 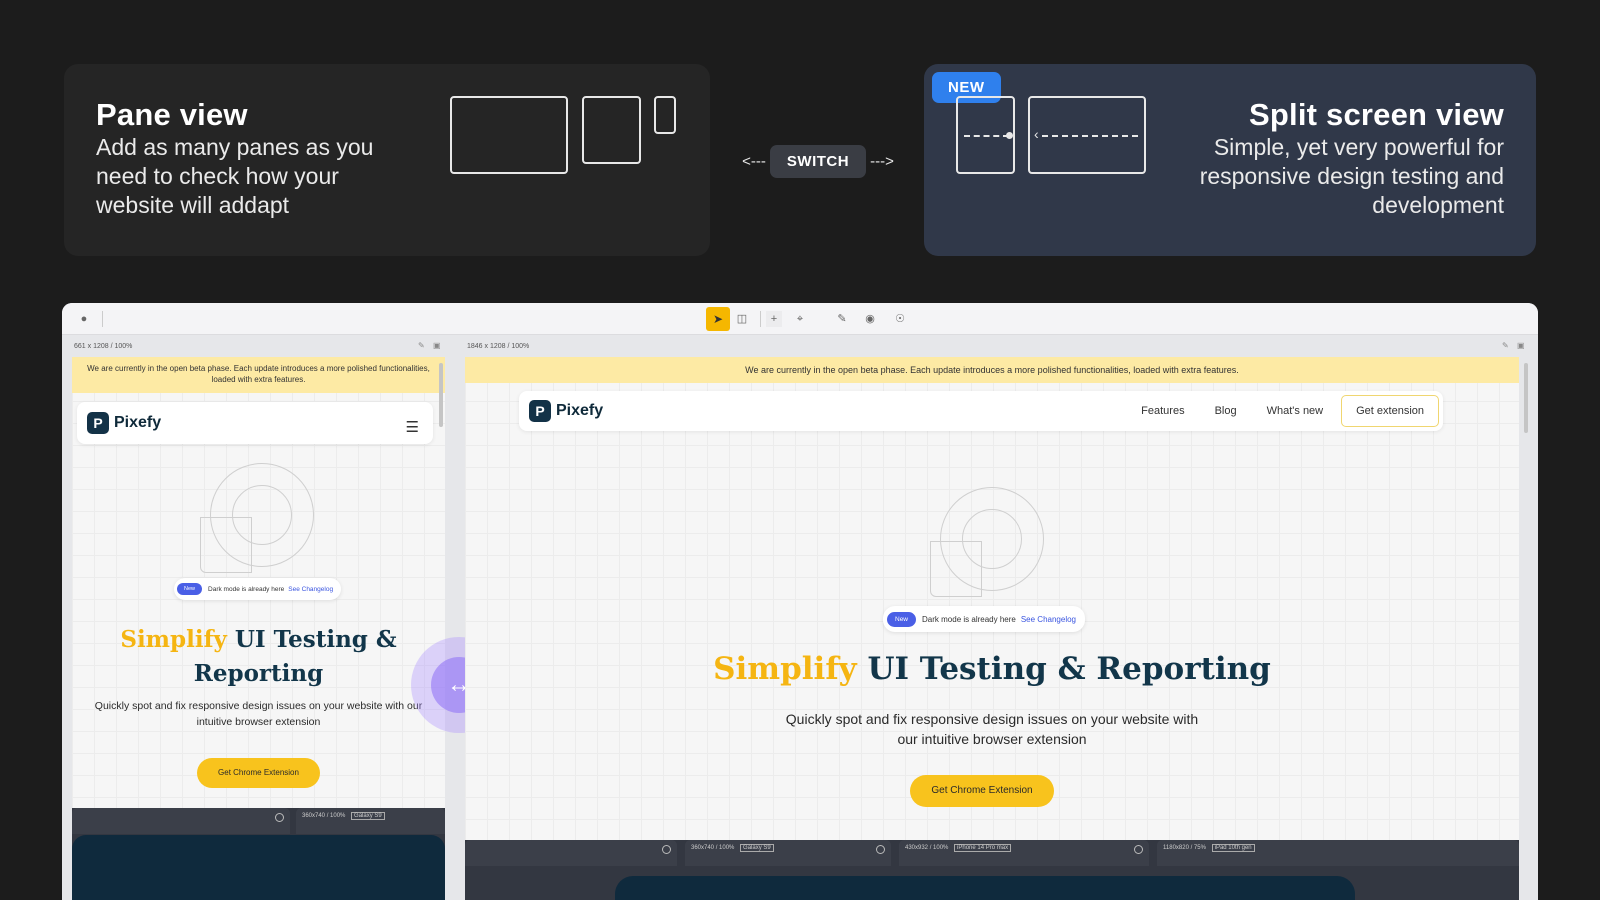 I want to click on nav-link-whats-new: What's new, so click(x=1295, y=411).